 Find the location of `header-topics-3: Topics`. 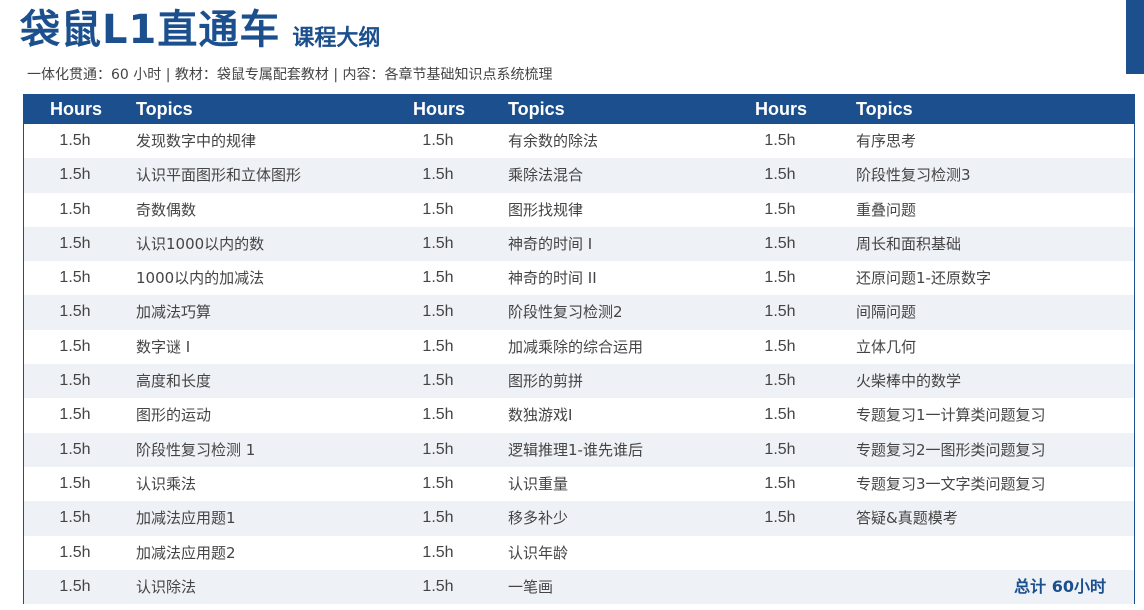

header-topics-3: Topics is located at coordinates (884, 109).